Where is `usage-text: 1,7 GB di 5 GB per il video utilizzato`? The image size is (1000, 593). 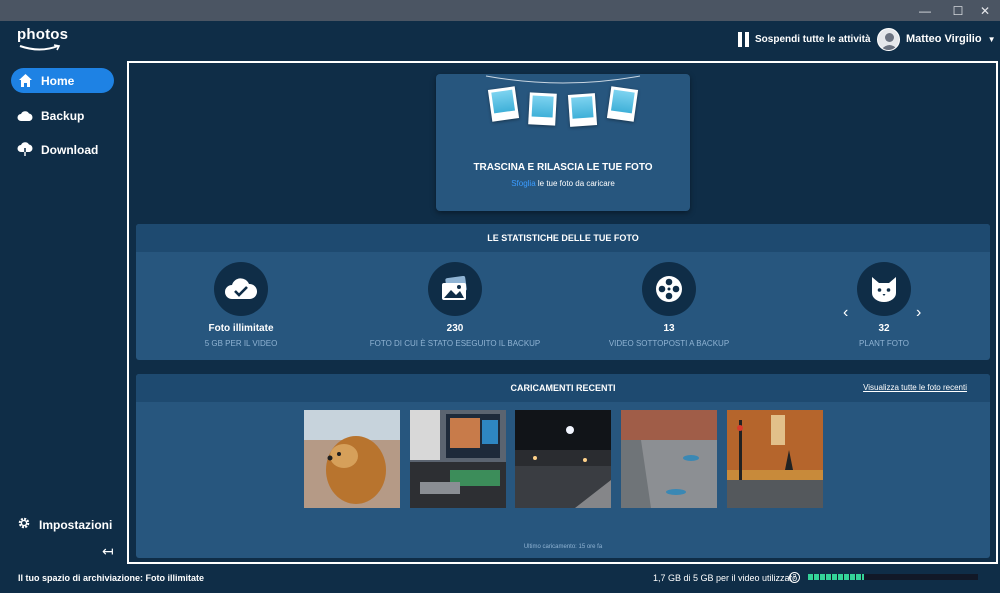 usage-text: 1,7 GB di 5 GB per il video utilizzato is located at coordinates (725, 578).